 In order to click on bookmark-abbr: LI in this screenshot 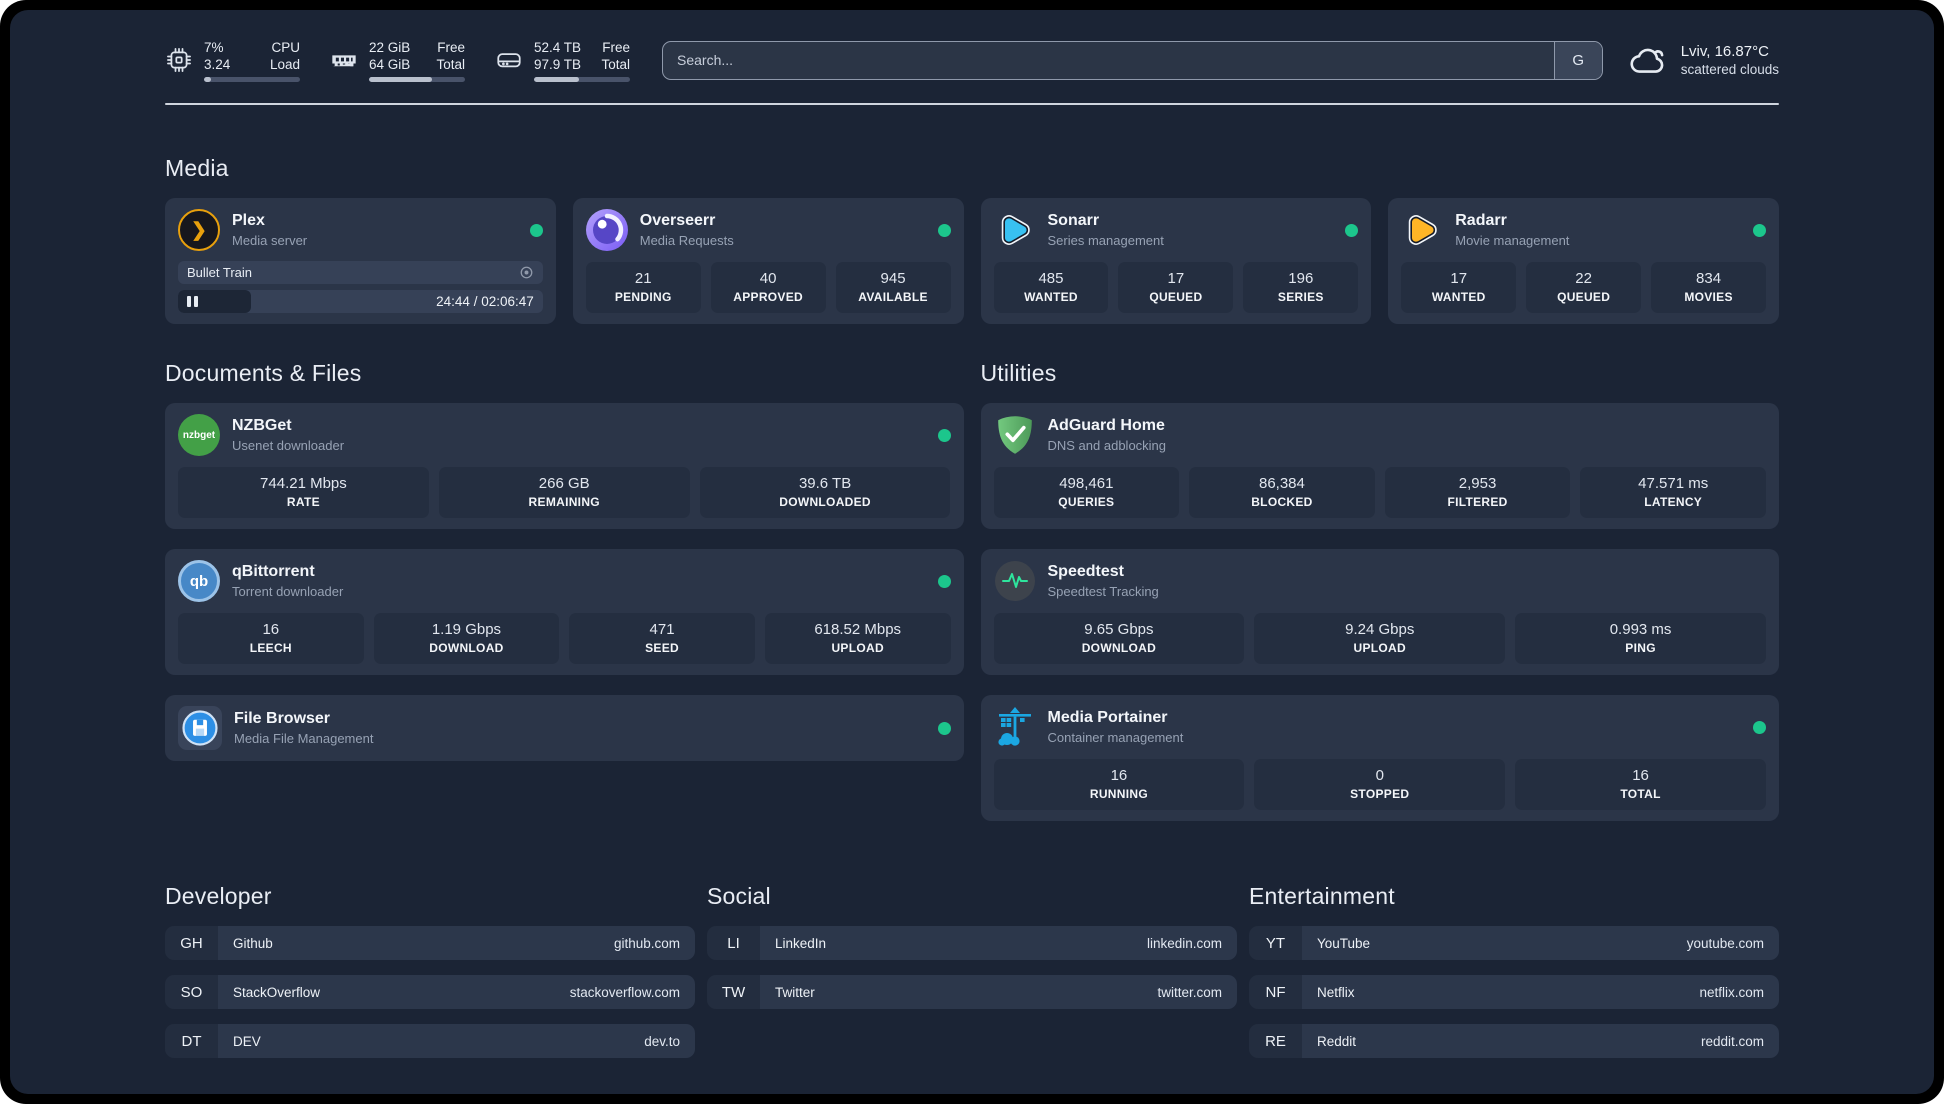, I will do `click(733, 943)`.